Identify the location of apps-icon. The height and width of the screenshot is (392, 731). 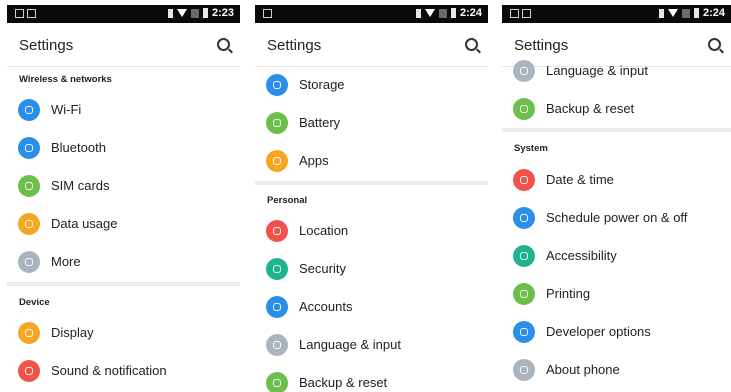
(277, 161).